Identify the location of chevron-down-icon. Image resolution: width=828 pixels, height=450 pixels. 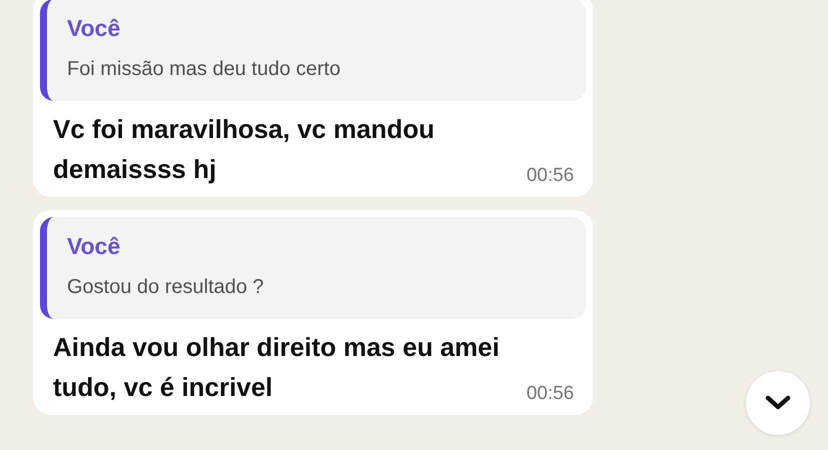
(778, 403).